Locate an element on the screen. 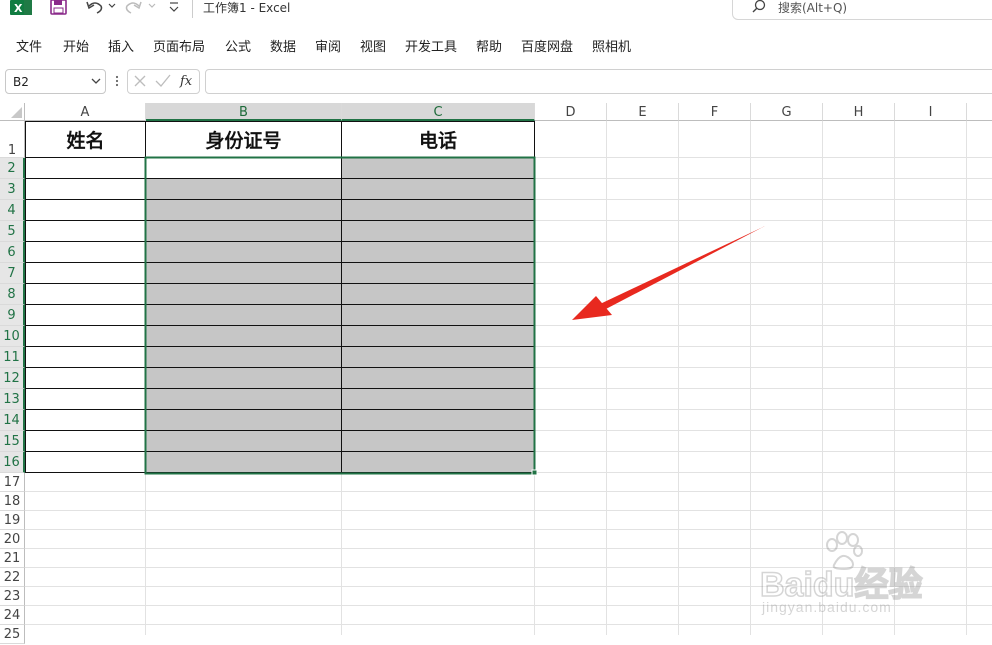 The height and width of the screenshot is (645, 992). excel-logo-icon: X is located at coordinates (21, 7).